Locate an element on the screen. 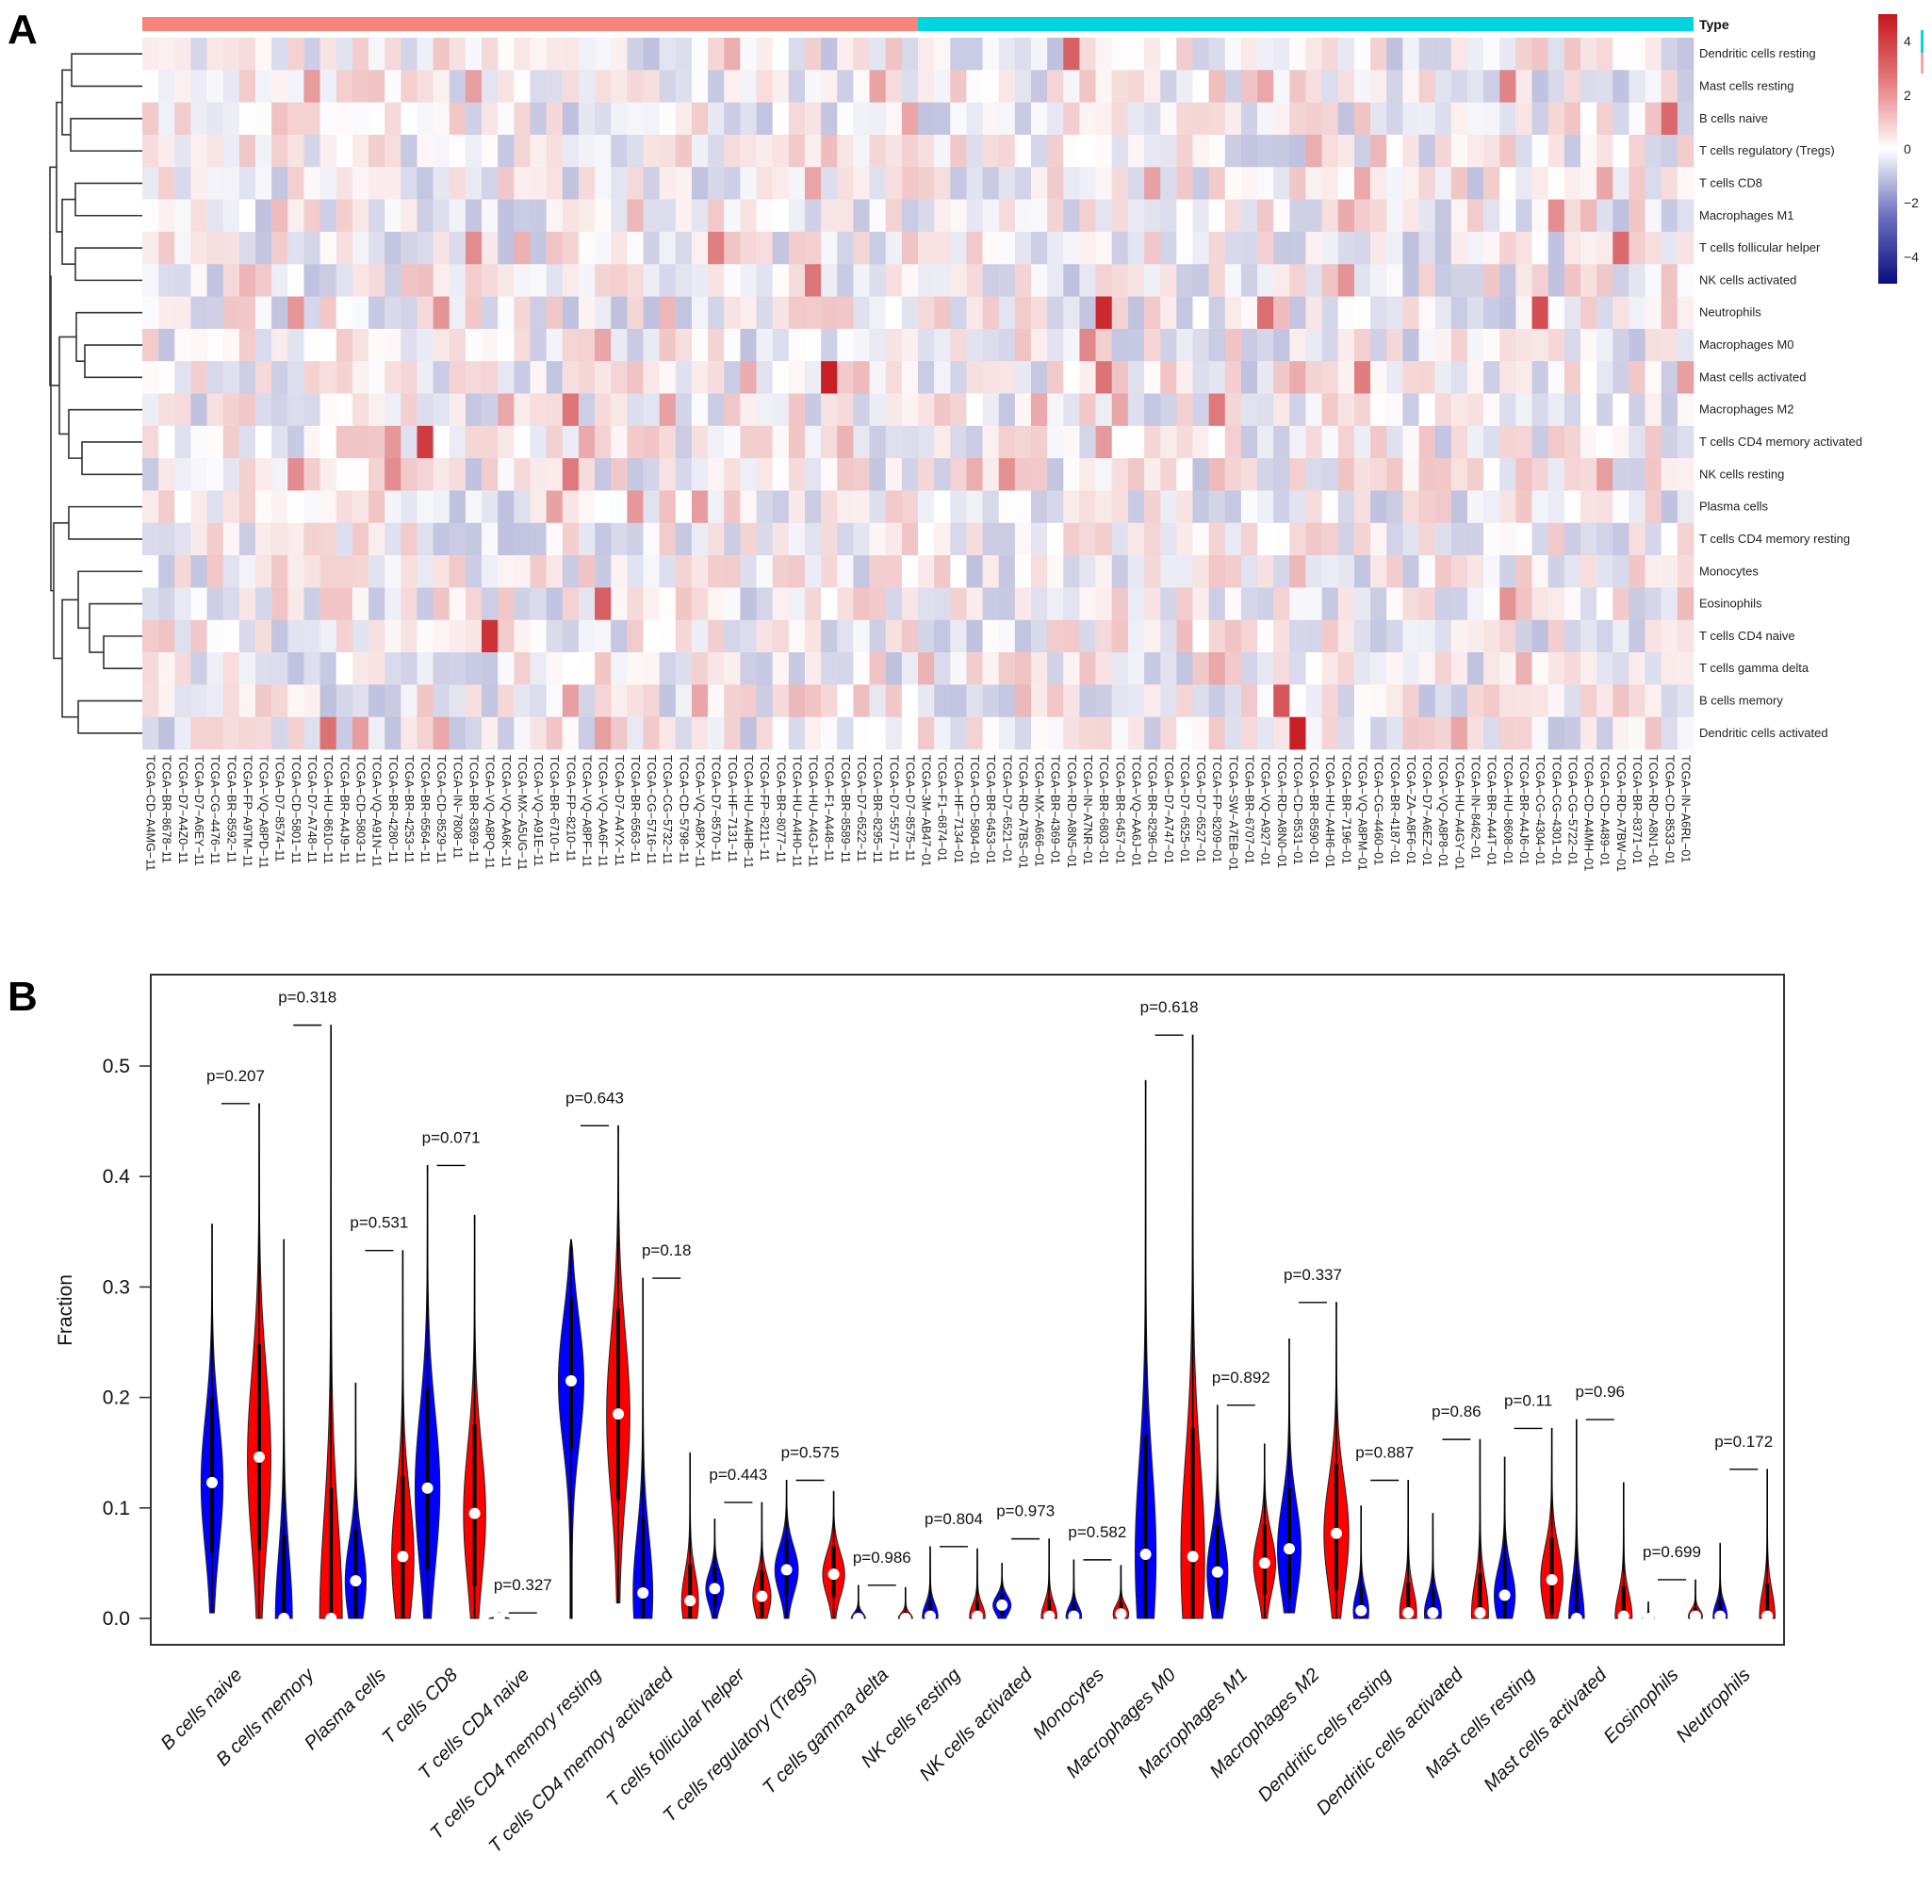 This screenshot has height=1904, width=1932. colorbar-tick-label: 4 is located at coordinates (1907, 41).